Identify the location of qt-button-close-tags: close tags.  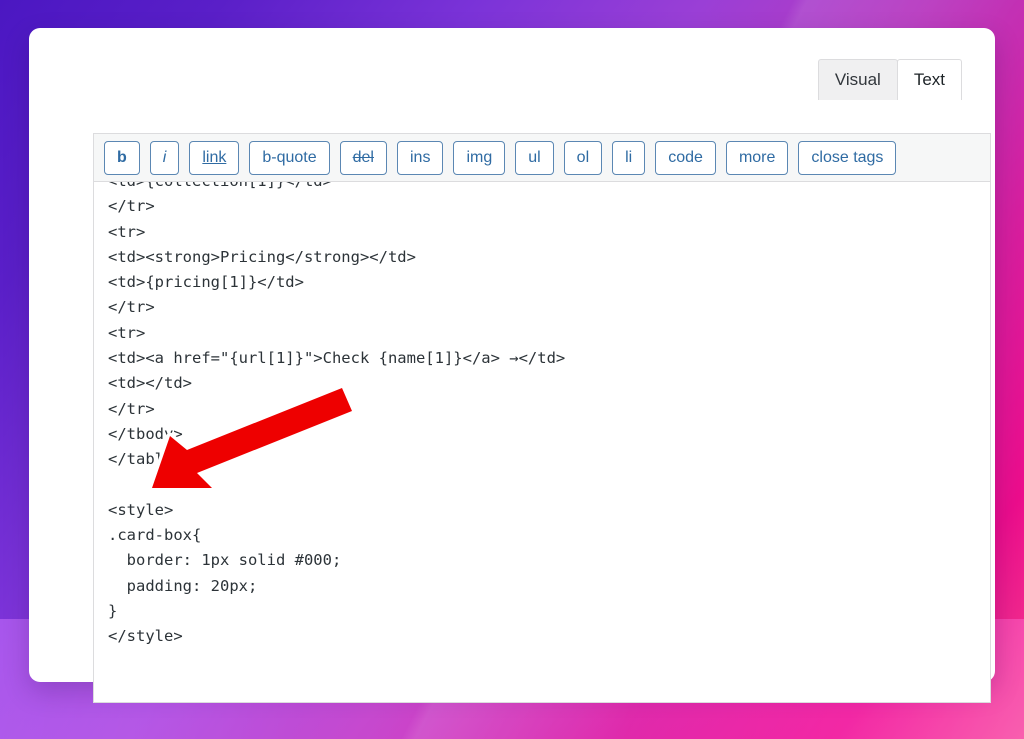
(847, 157).